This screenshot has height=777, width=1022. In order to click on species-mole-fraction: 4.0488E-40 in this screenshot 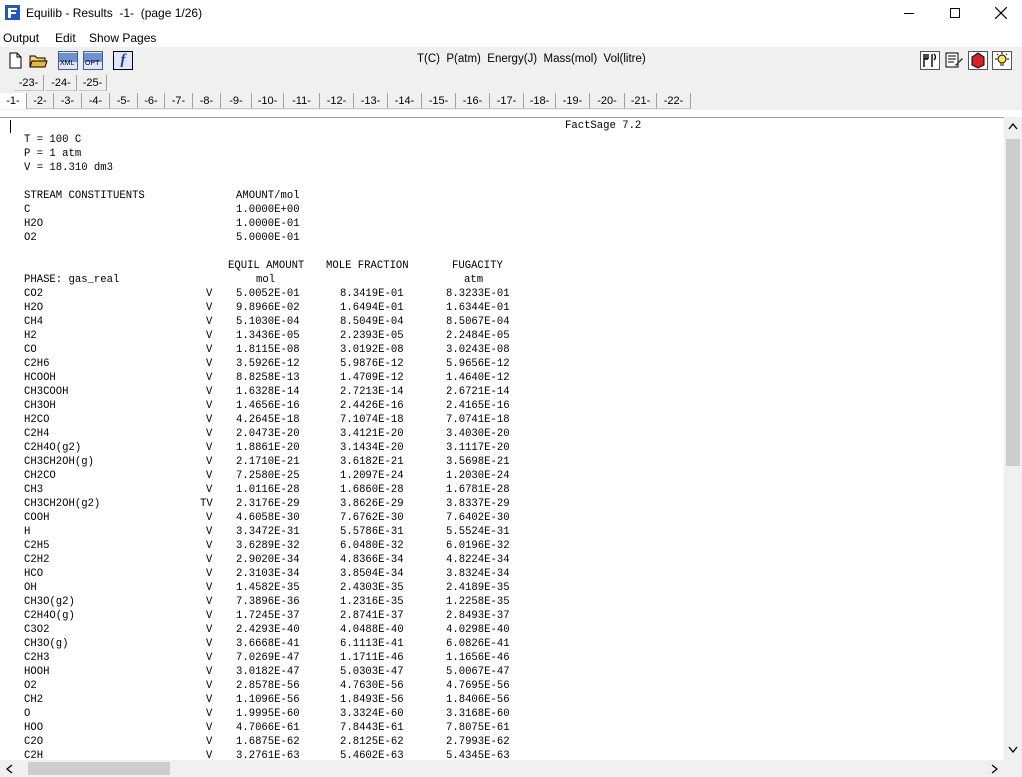, I will do `click(372, 630)`.